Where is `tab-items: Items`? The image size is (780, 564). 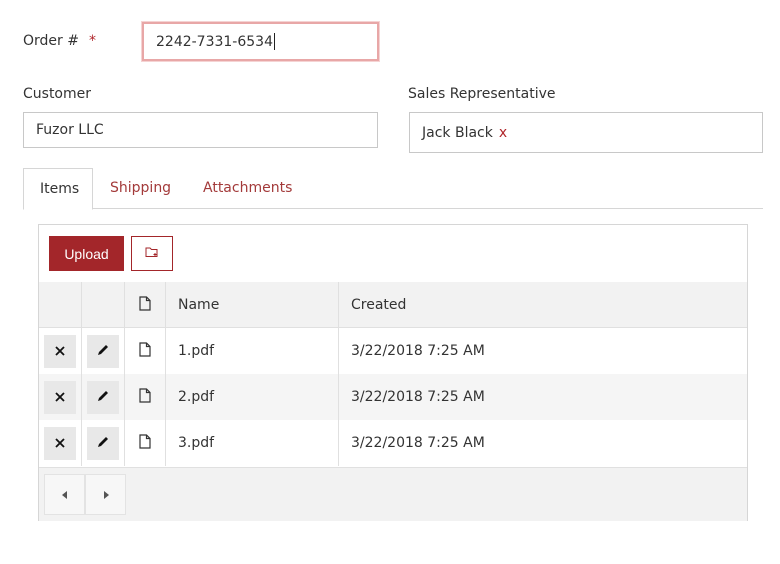
tab-items: Items is located at coordinates (58, 189).